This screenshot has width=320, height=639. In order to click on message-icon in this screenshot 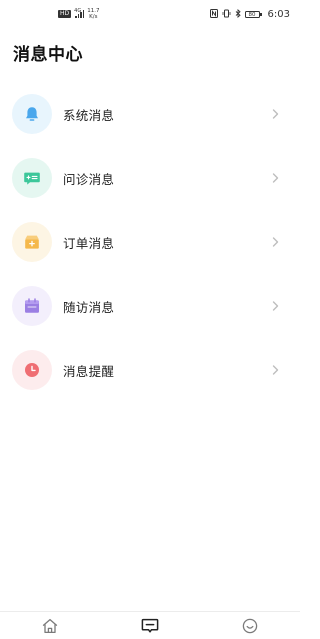, I will do `click(150, 625)`.